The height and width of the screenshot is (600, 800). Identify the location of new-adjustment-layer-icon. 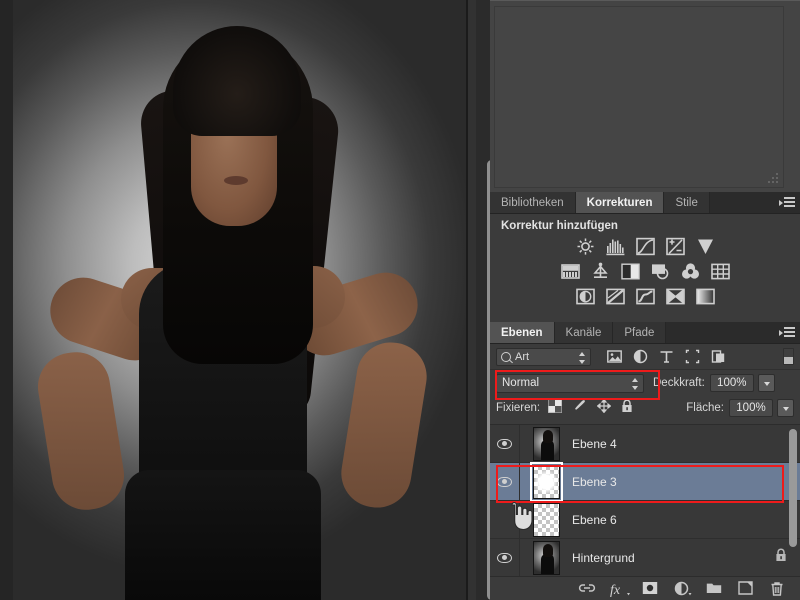
(683, 589).